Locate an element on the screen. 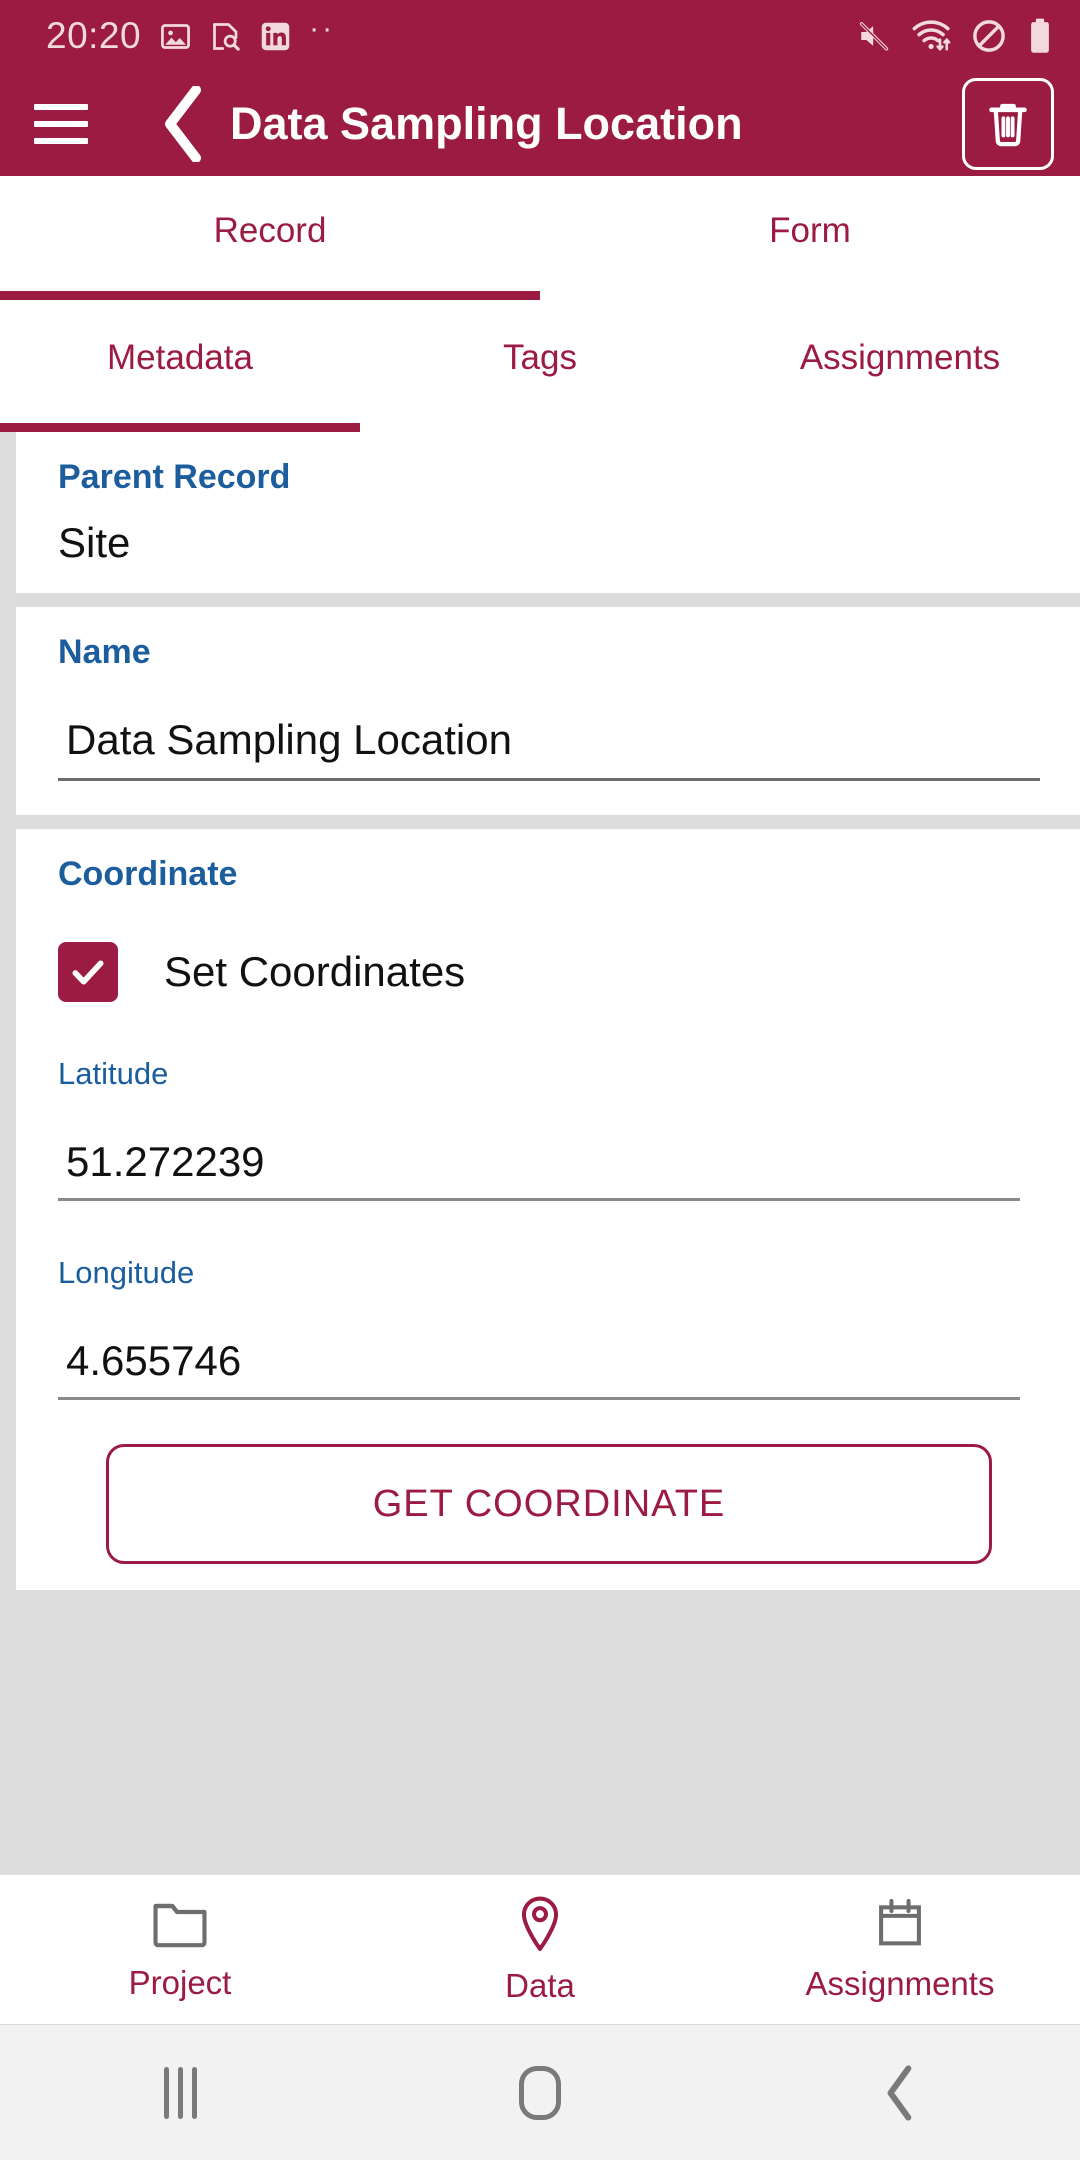 The width and height of the screenshot is (1080, 2160). home-icon is located at coordinates (540, 2092).